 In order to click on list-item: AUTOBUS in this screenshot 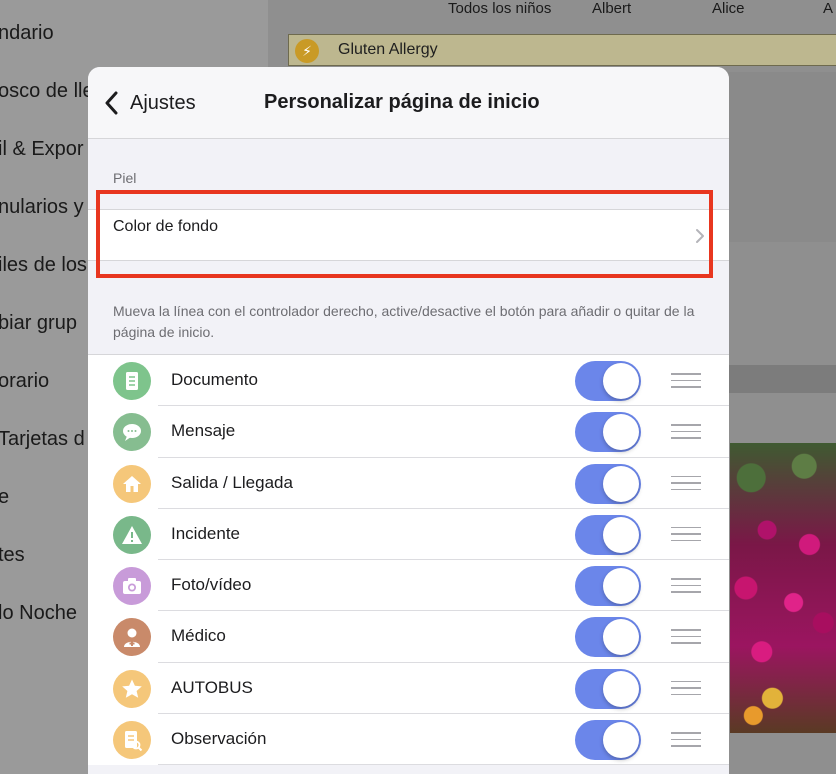, I will do `click(408, 689)`.